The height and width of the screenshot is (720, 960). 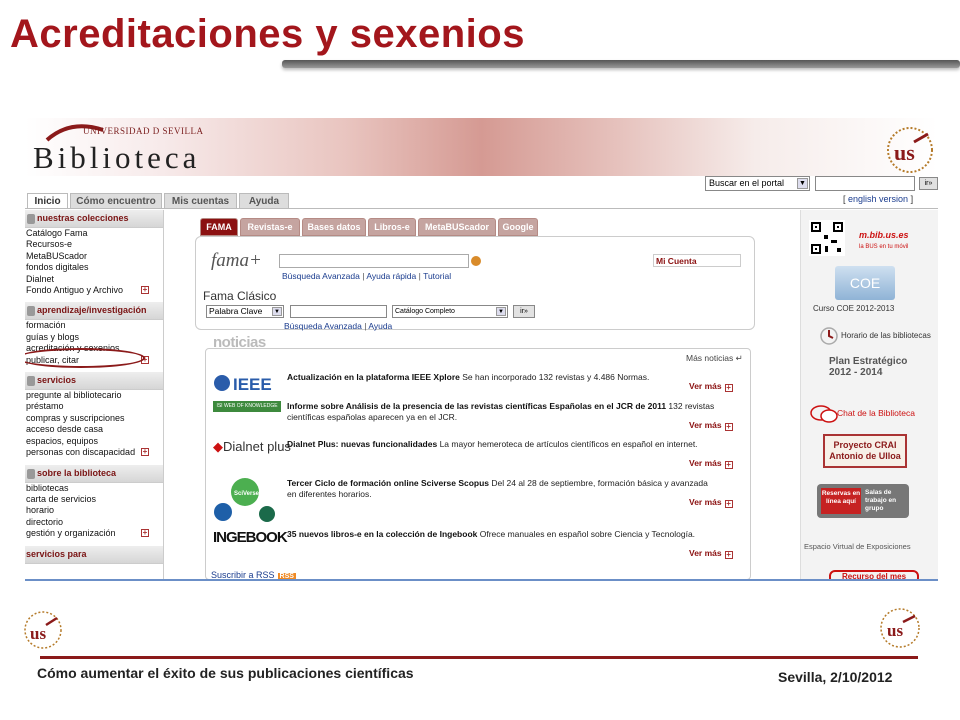 I want to click on sidebar-item-horario: horario, so click(x=94, y=510).